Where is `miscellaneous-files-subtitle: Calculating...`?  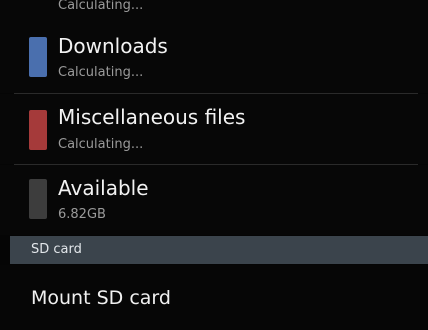
miscellaneous-files-subtitle: Calculating... is located at coordinates (101, 144).